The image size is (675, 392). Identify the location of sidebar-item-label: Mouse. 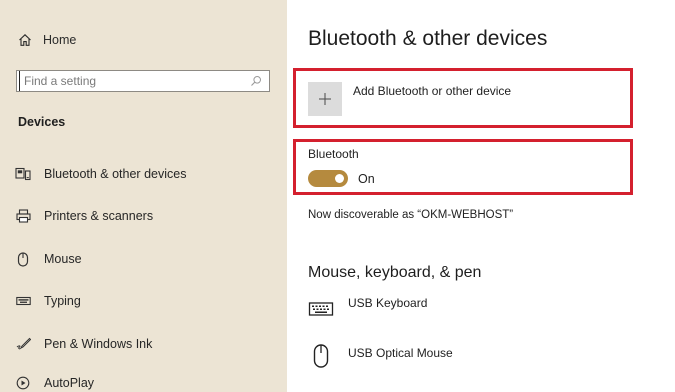
(63, 259).